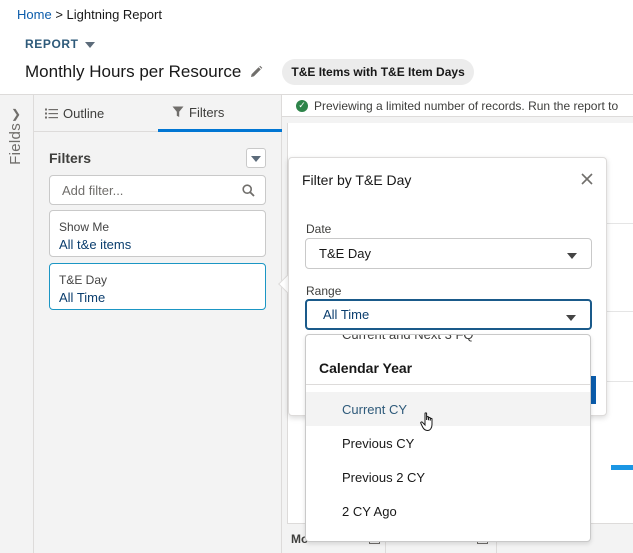 This screenshot has width=633, height=553. Describe the element at coordinates (70, 158) in the screenshot. I see `filters-heading: Filters` at that location.